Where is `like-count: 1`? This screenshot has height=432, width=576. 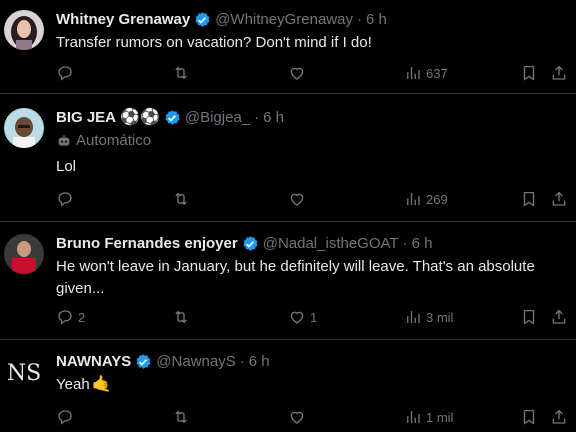
like-count: 1 is located at coordinates (314, 317).